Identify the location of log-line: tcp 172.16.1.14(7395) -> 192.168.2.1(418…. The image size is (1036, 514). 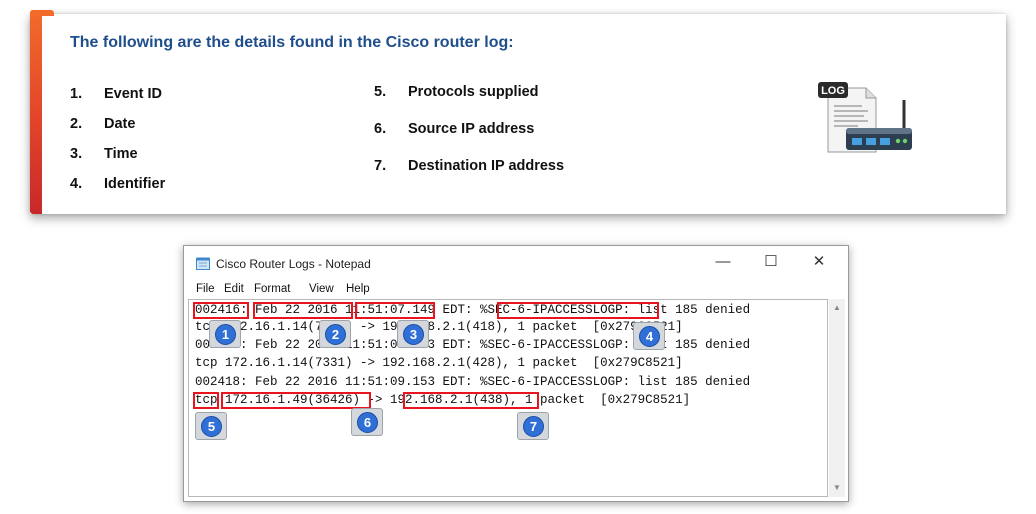
(439, 327).